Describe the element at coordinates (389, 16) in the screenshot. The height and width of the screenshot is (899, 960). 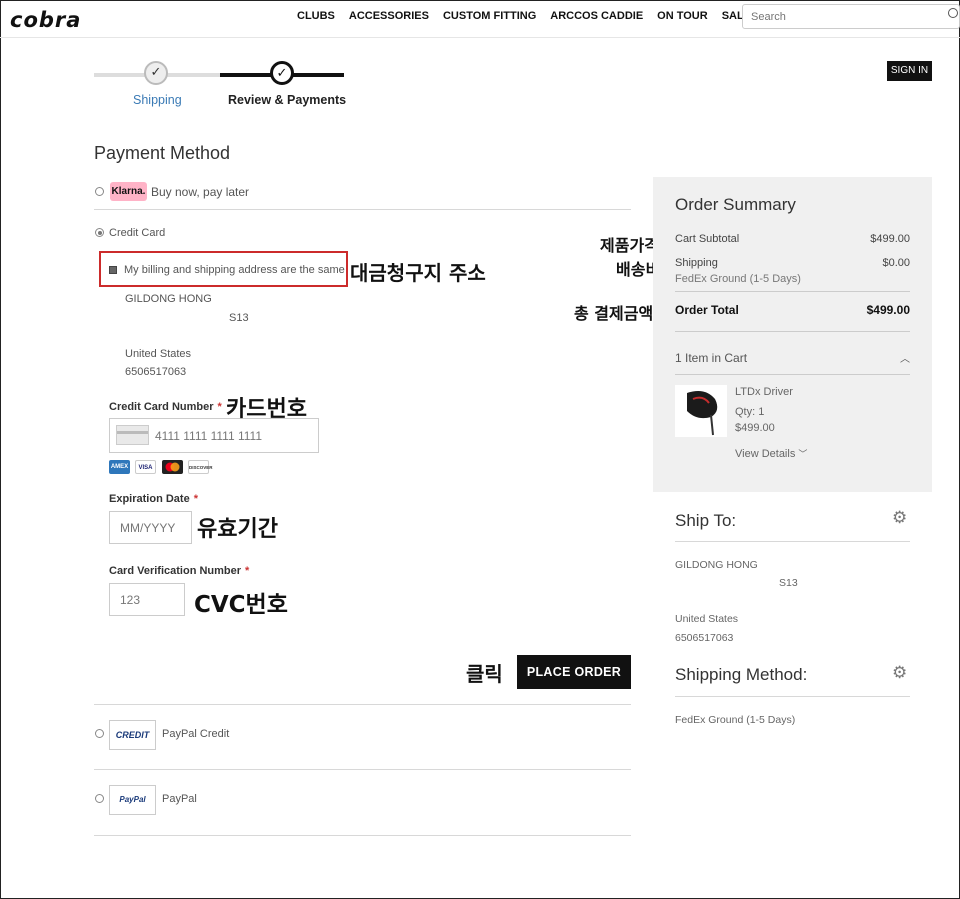
I see `nav-accessories: ACCESSORIES` at that location.